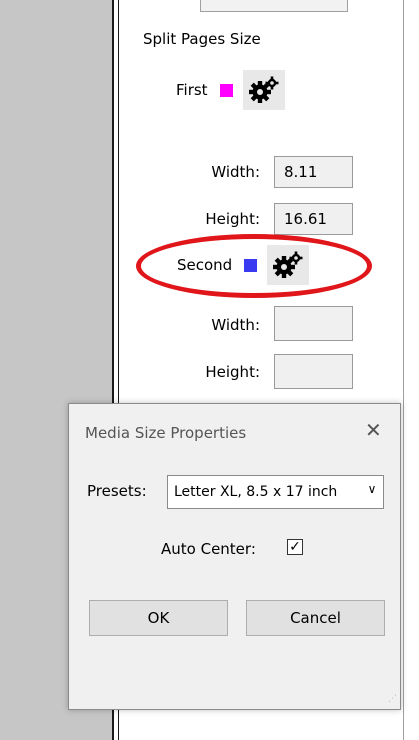 This screenshot has width=419, height=740. Describe the element at coordinates (254, 266) in the screenshot. I see `highlight-ellipse` at that location.